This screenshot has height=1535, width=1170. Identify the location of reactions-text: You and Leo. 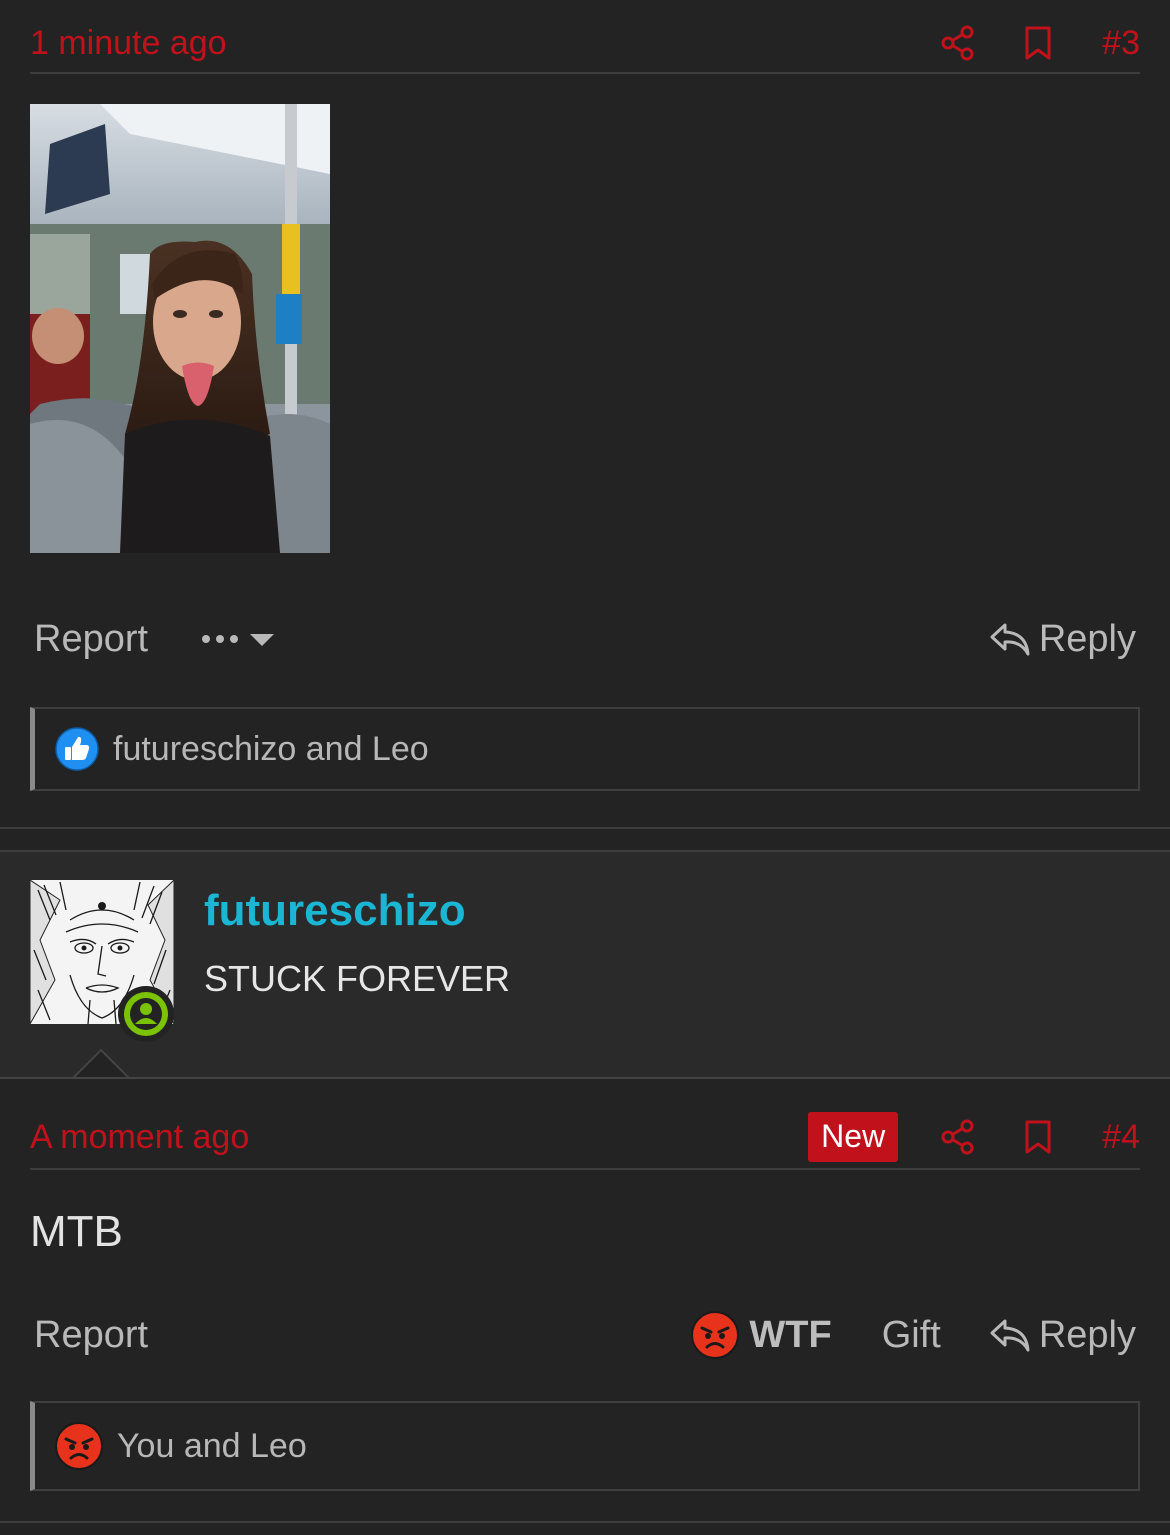
(212, 1445).